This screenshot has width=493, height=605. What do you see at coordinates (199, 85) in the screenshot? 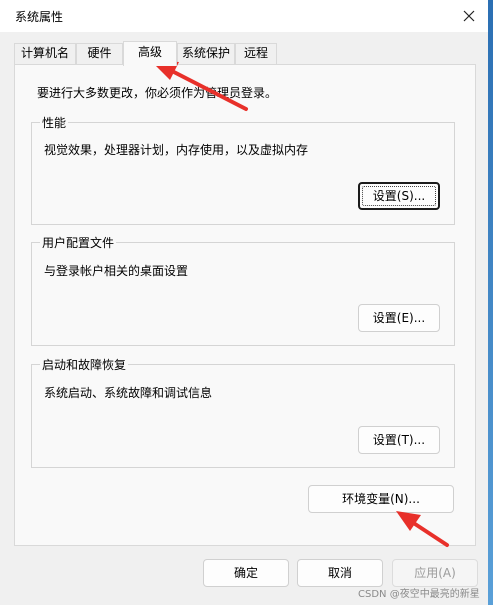
I see `arrow-to-advanced-tab-icon` at bounding box center [199, 85].